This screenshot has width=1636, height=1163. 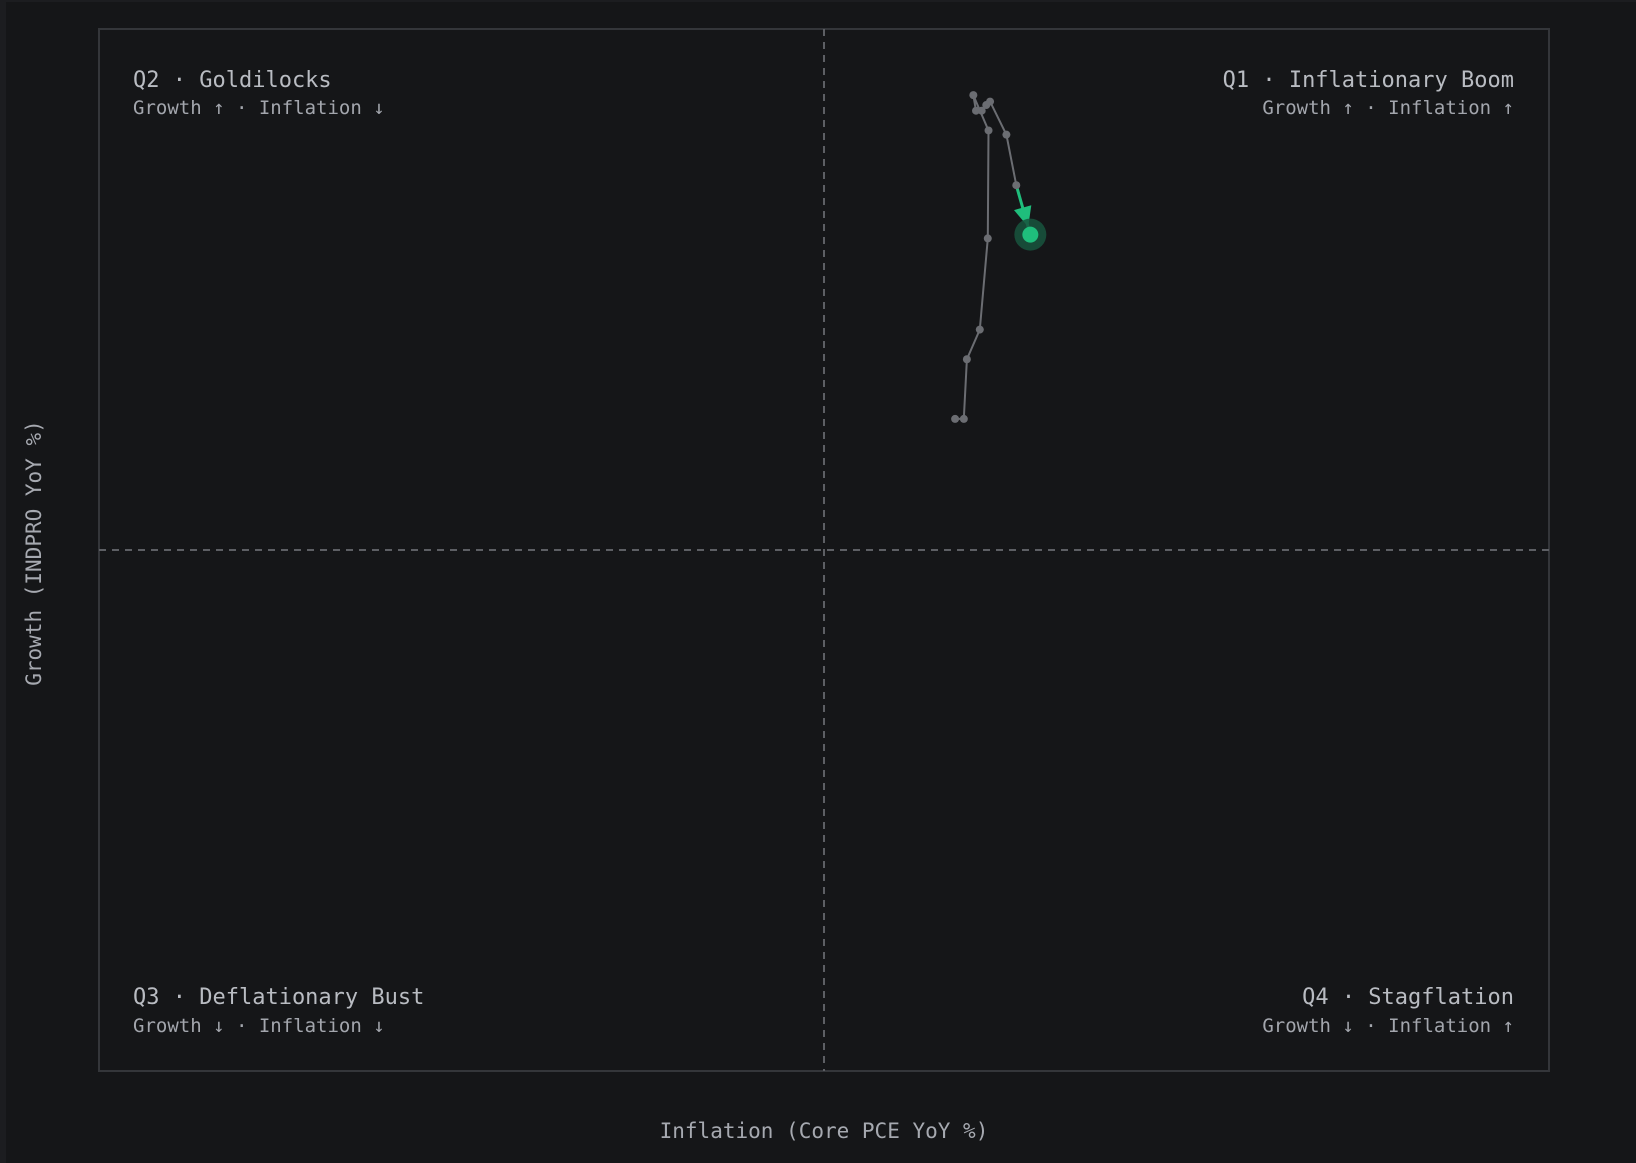 I want to click on q4-title: Q4 · Stagflation, so click(x=1408, y=997).